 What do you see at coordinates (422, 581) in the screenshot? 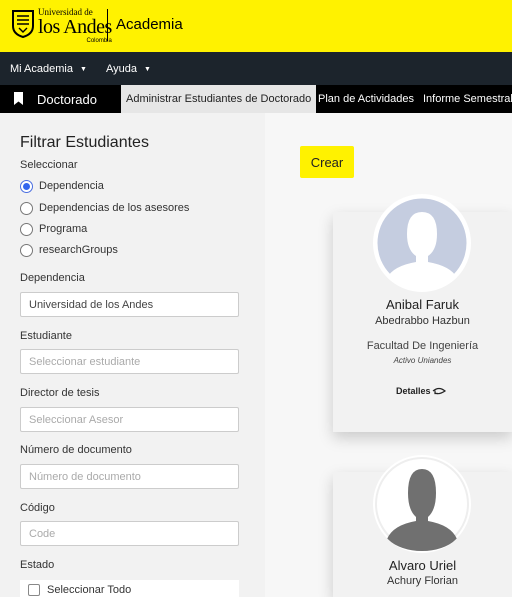
I see `student-last-name: Achury Florian` at bounding box center [422, 581].